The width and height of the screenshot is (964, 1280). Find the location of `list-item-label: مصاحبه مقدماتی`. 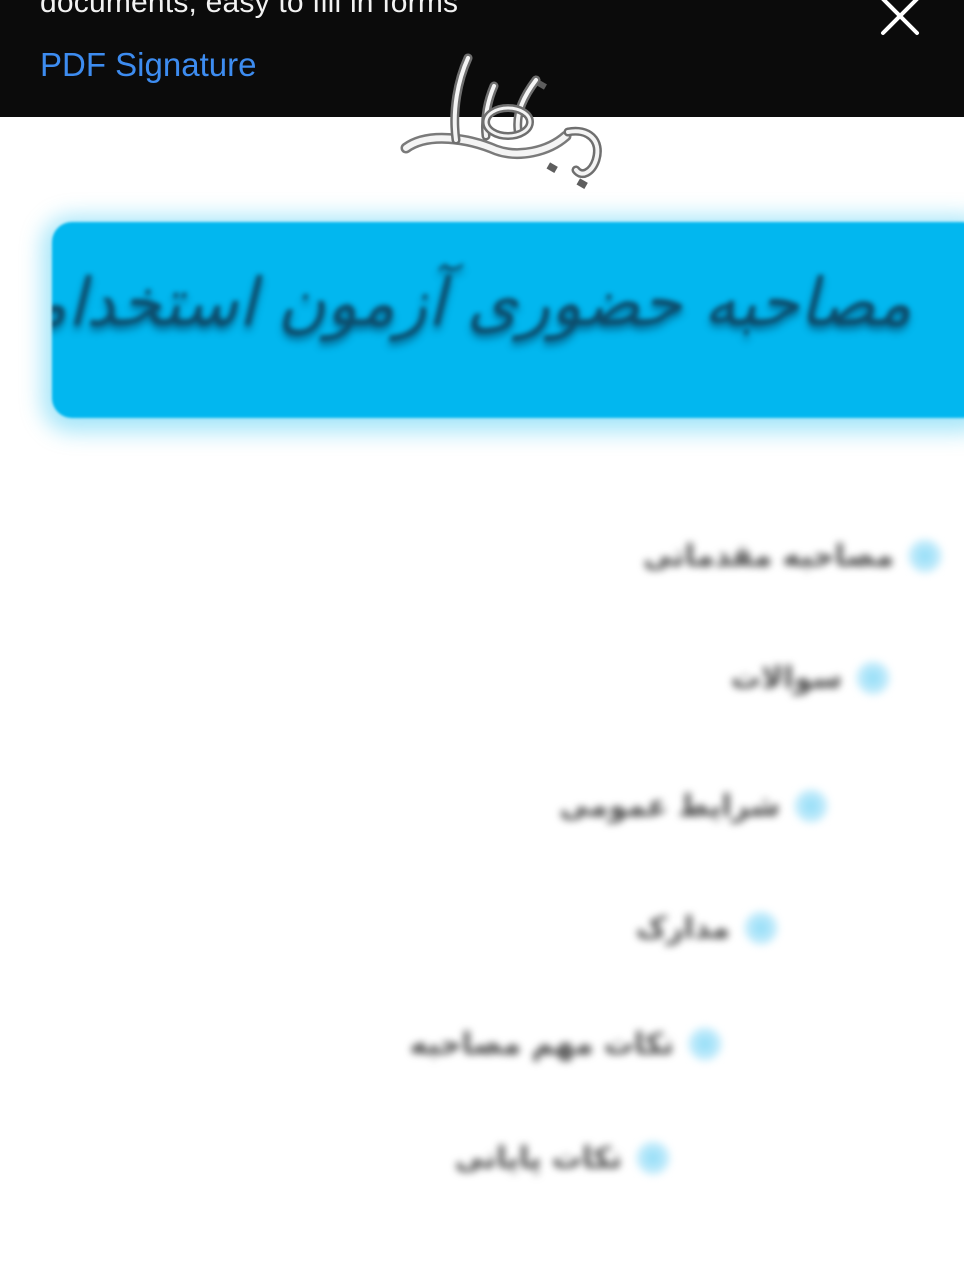

list-item-label: مصاحبه مقدماتی is located at coordinates (768, 556).